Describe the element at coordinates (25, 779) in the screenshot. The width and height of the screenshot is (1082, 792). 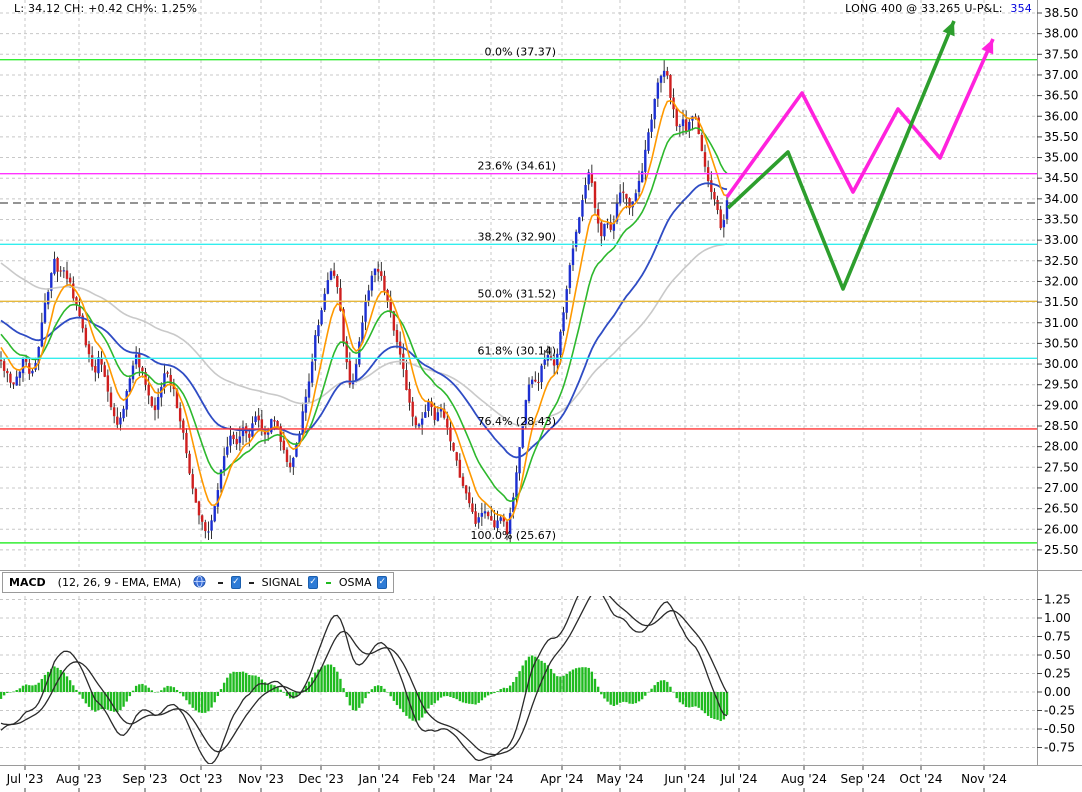
I see `month-tick-label: Jul '23` at that location.